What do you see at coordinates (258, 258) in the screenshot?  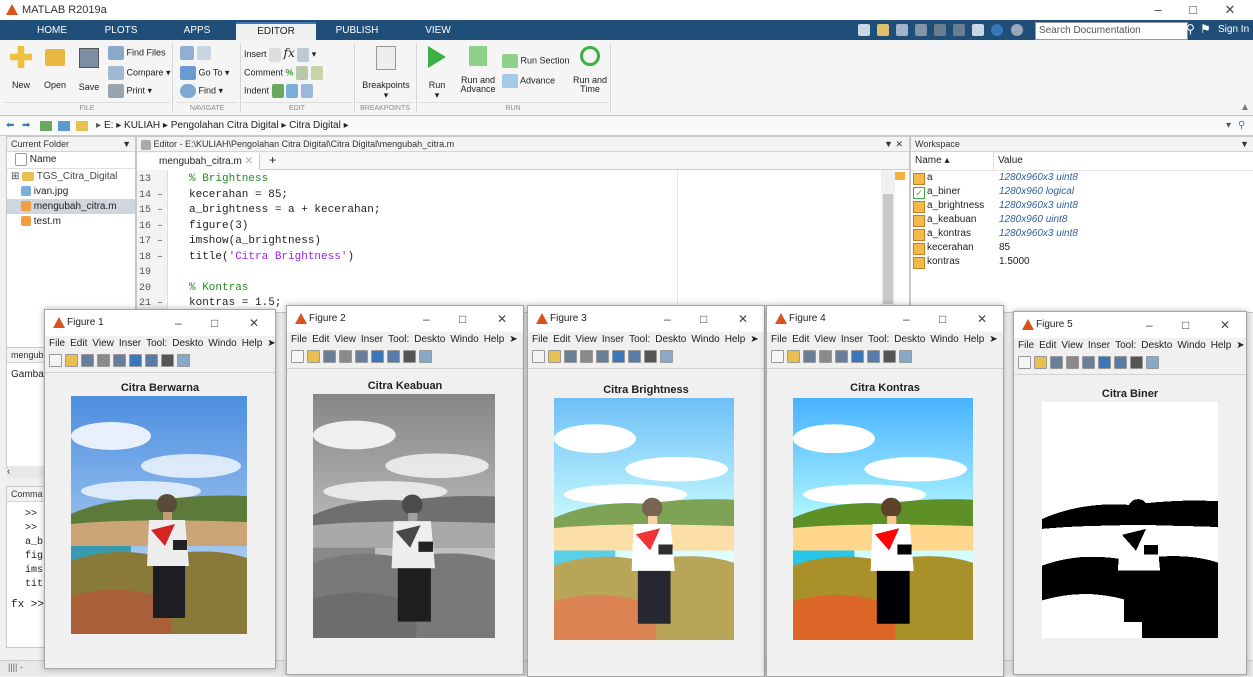 I see `code-line: 18 – title('Citra Brightness')` at bounding box center [258, 258].